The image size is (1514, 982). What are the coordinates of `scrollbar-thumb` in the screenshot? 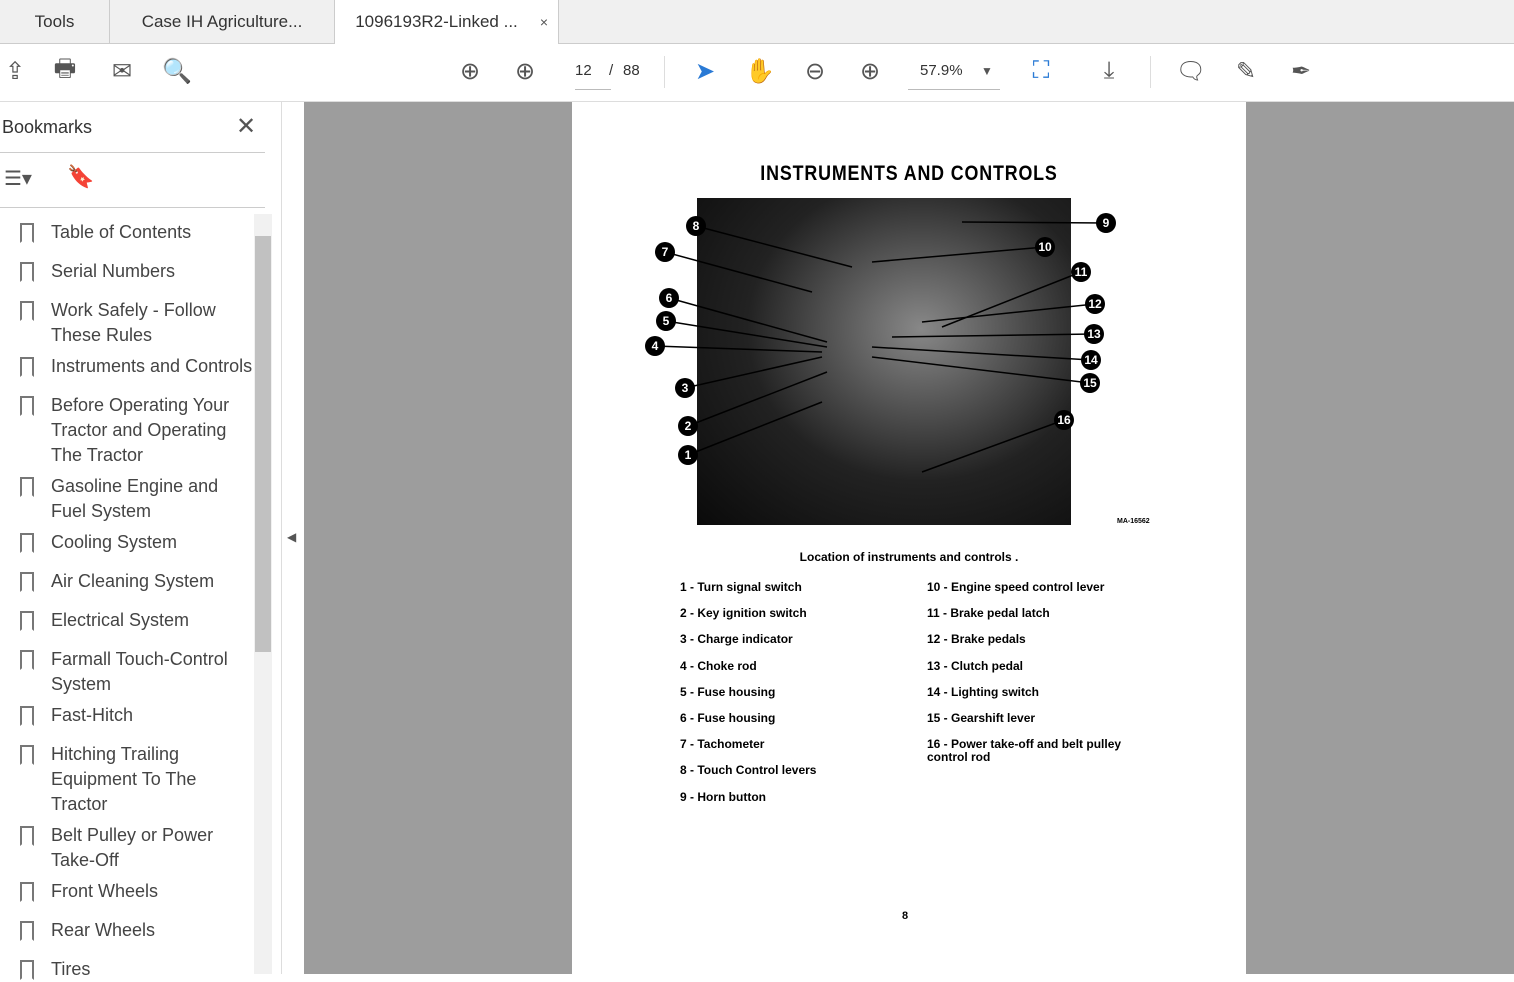 It's located at (263, 444).